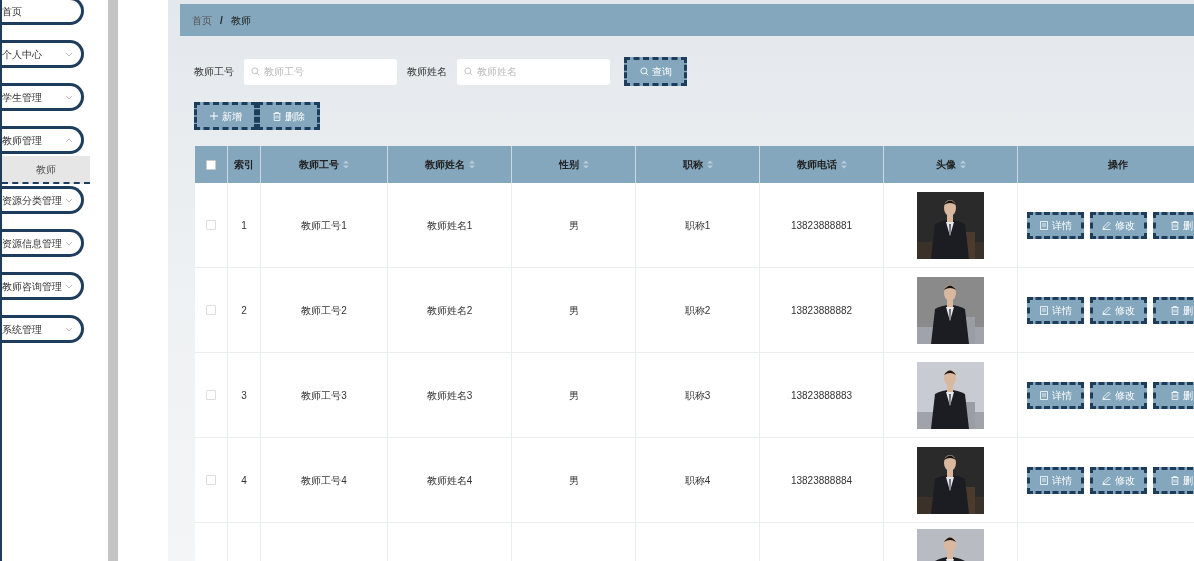 The width and height of the screenshot is (1194, 561). What do you see at coordinates (449, 310) in the screenshot?
I see `table-cell-text: 教师姓名2` at bounding box center [449, 310].